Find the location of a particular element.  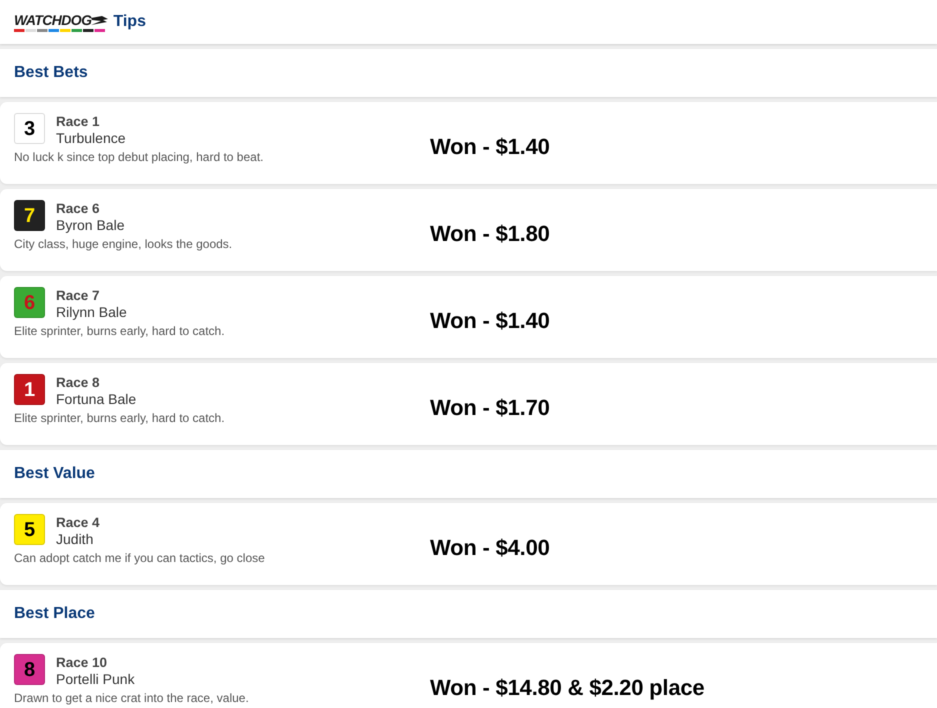

runner-number: 3 is located at coordinates (30, 129).